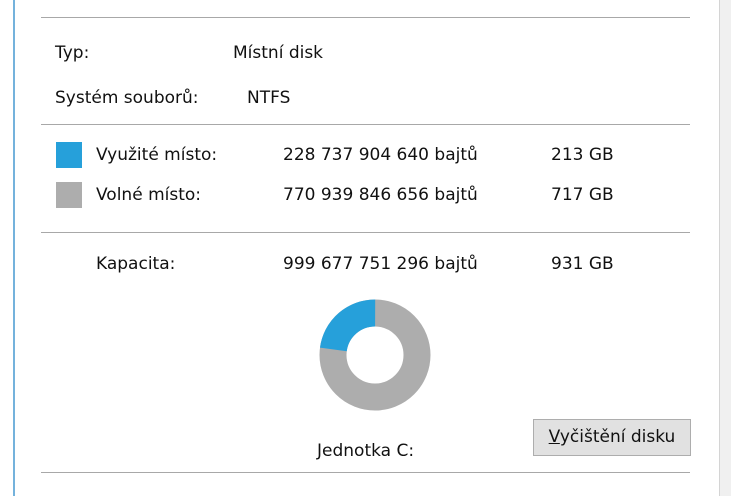  Describe the element at coordinates (380, 155) in the screenshot. I see `used-space-bytes: 228 737 904 640 bajtů` at that location.